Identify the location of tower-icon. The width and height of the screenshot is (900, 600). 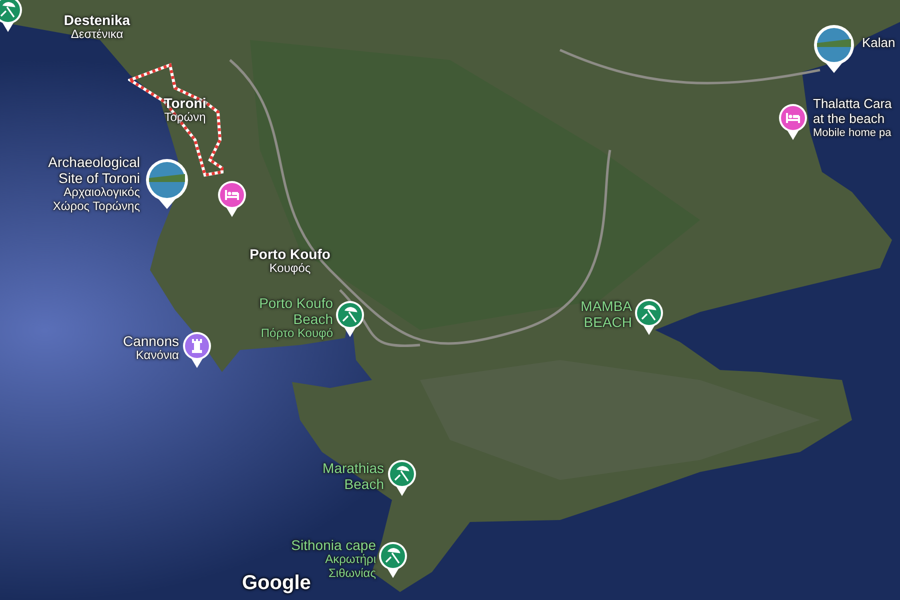
(197, 346).